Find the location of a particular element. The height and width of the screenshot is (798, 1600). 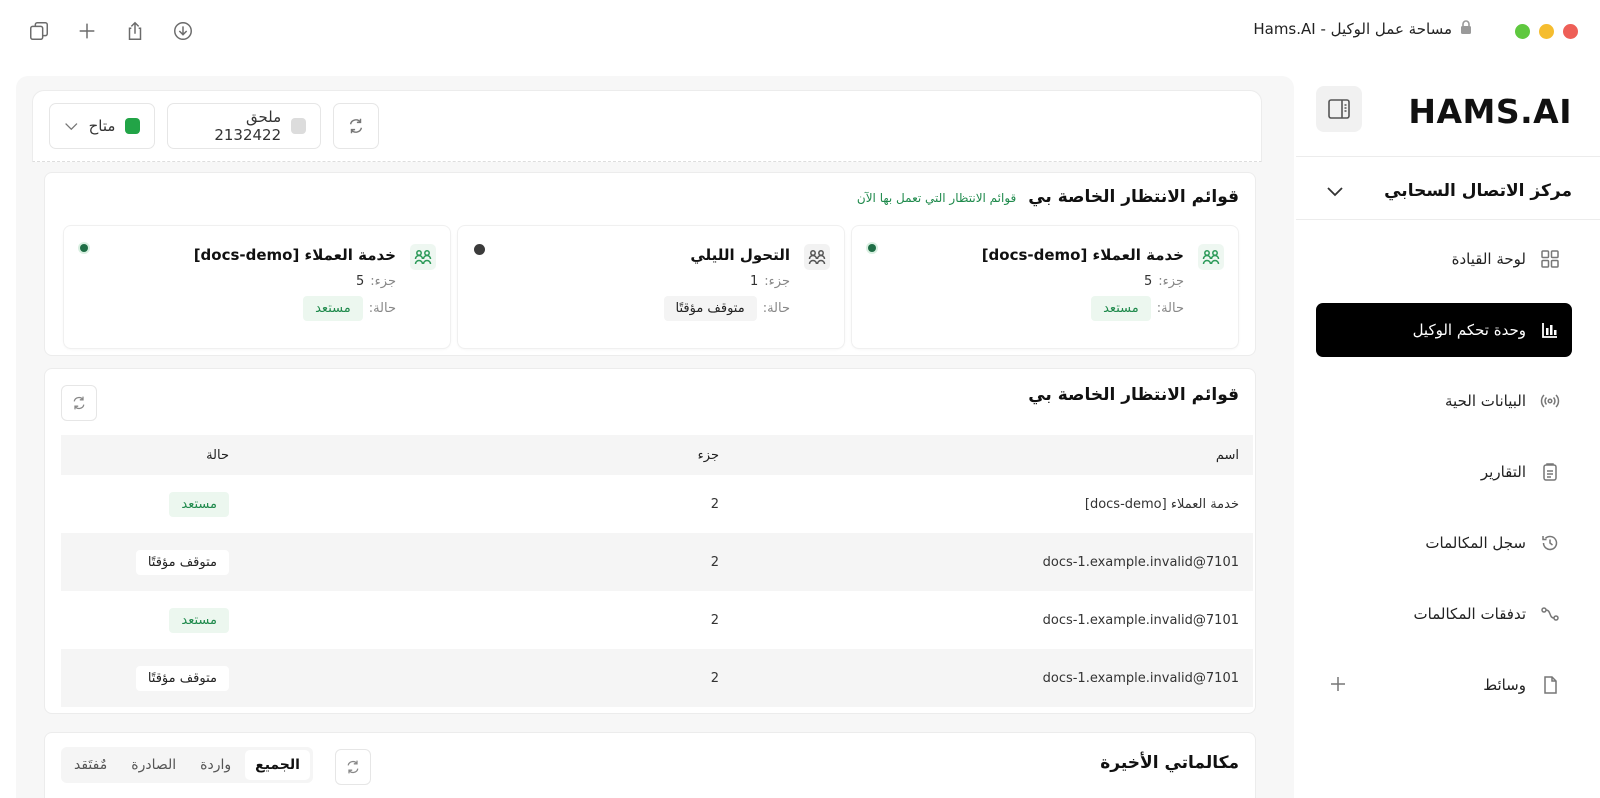

minimize-window-button is located at coordinates (1546, 31).